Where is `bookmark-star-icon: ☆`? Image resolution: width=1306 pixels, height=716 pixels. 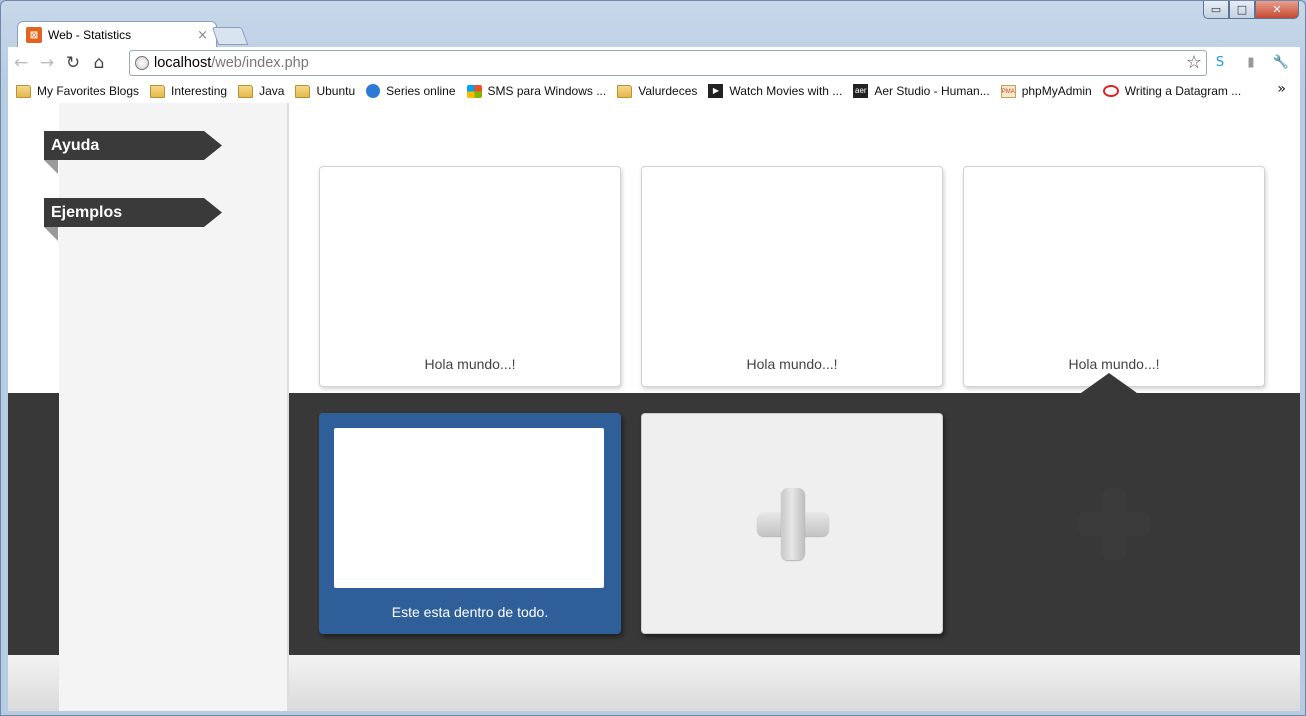
bookmark-star-icon: ☆ is located at coordinates (1194, 62).